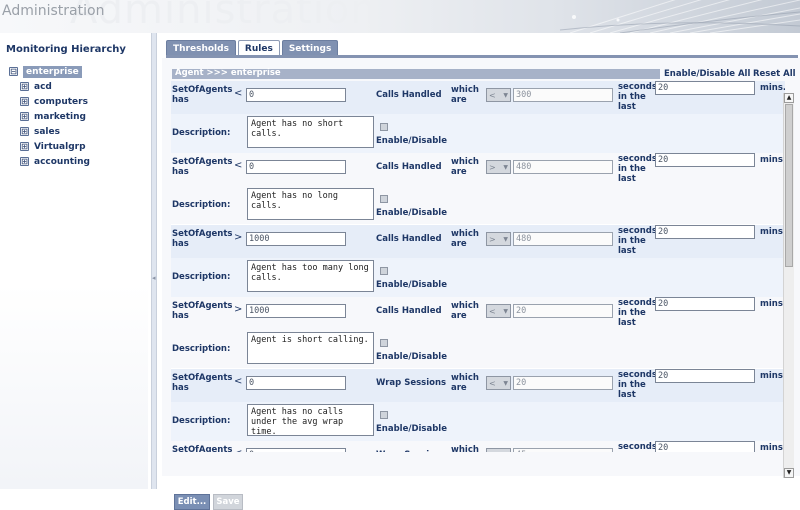 The height and width of the screenshot is (510, 800). I want to click on tree-node-virtualgrp: ⊞ Virtualgrp, so click(53, 146).